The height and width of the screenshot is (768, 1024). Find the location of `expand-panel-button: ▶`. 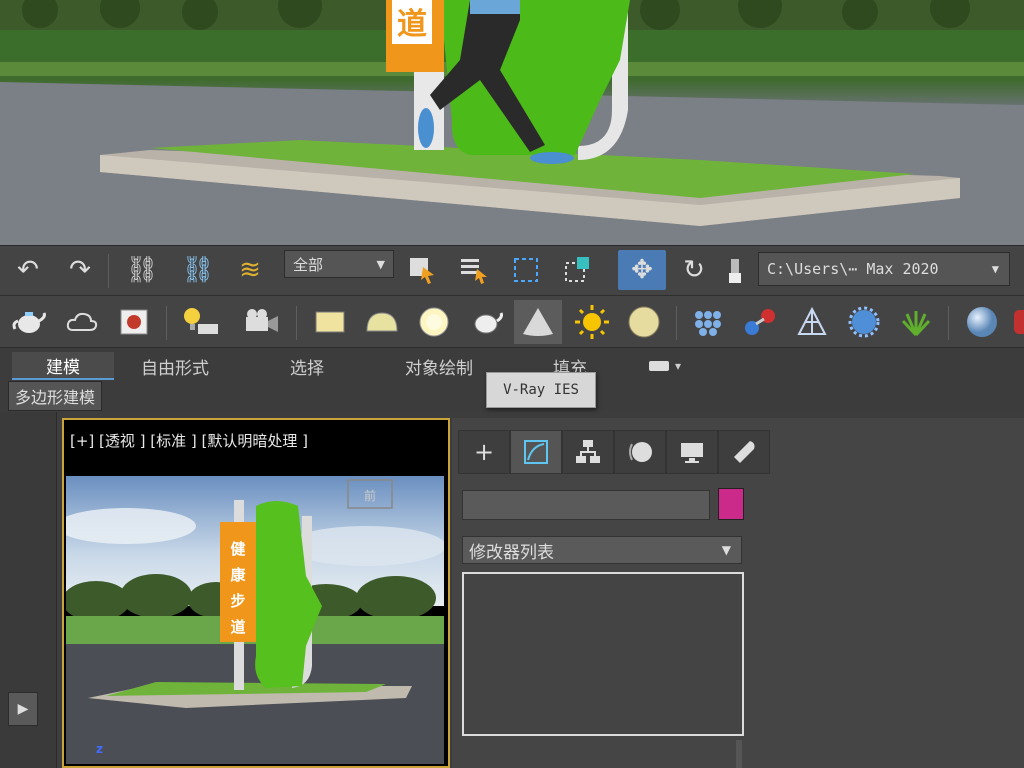

expand-panel-button: ▶ is located at coordinates (23, 709).